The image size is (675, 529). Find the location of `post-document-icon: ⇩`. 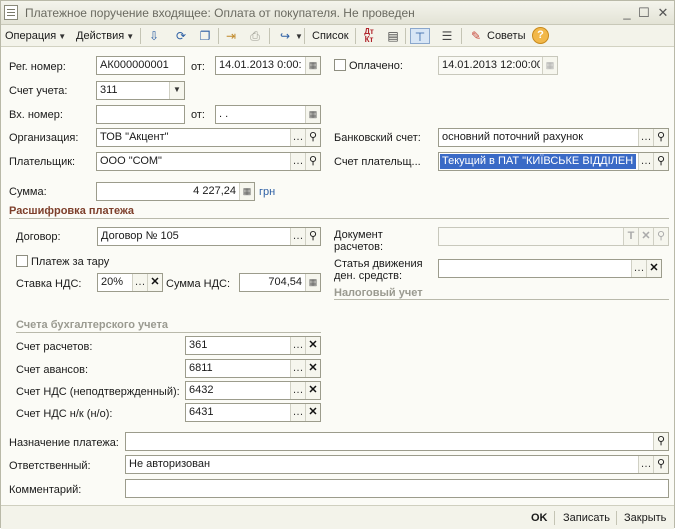

post-document-icon: ⇩ is located at coordinates (154, 36).